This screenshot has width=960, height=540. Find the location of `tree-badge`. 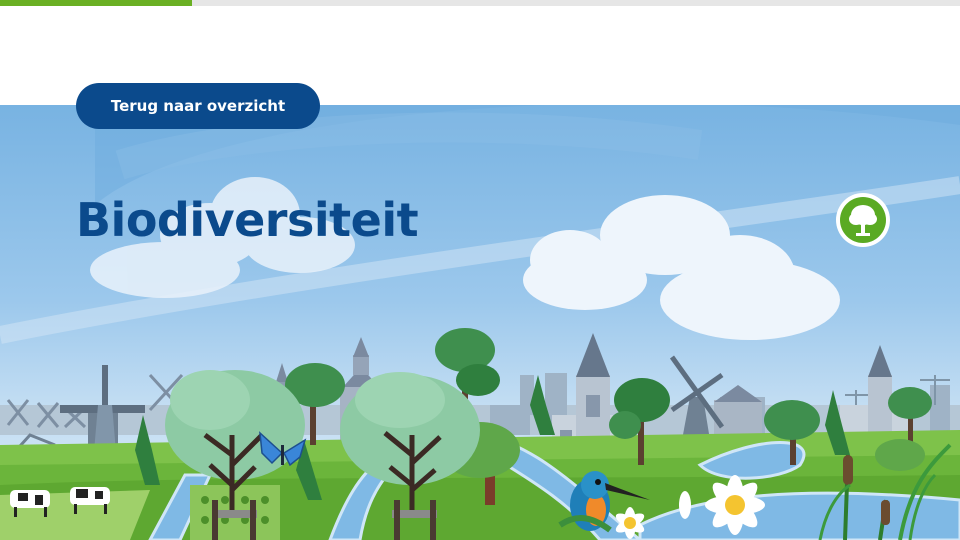

tree-badge is located at coordinates (863, 220).